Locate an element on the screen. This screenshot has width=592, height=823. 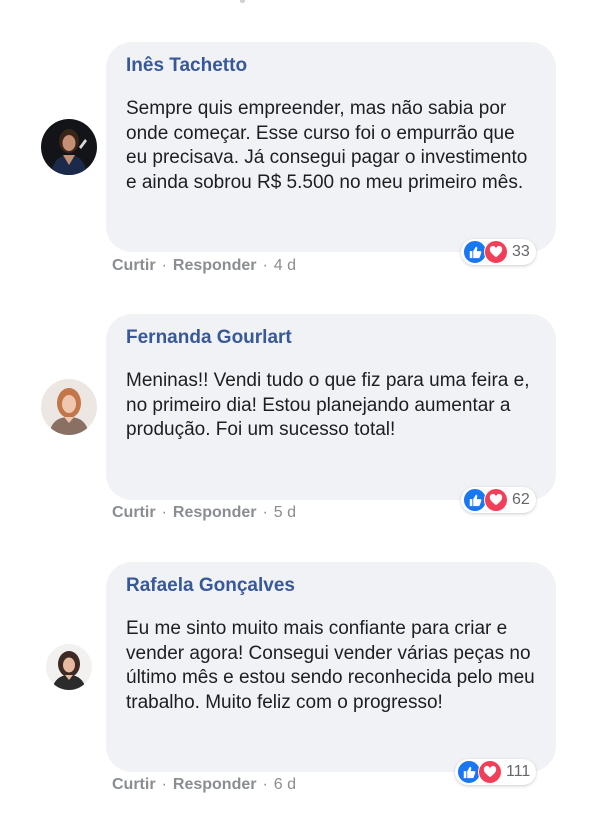
reaction-summary: 111 is located at coordinates (496, 772).